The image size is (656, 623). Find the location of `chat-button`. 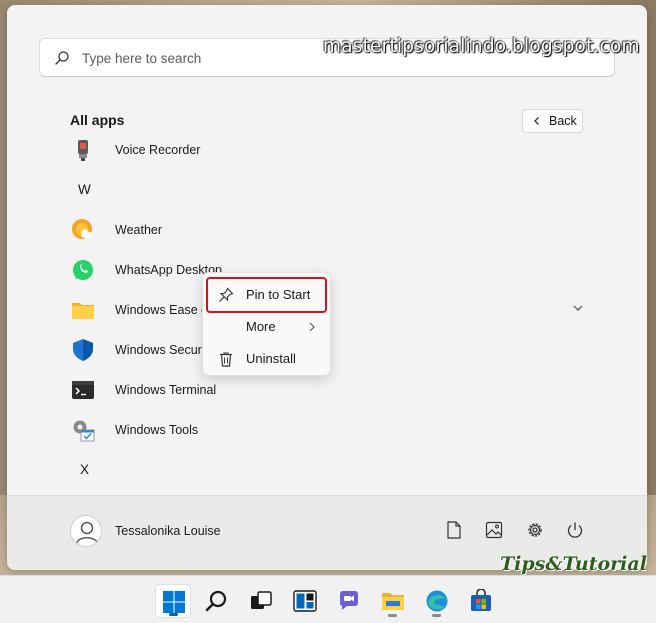

chat-button is located at coordinates (349, 601).